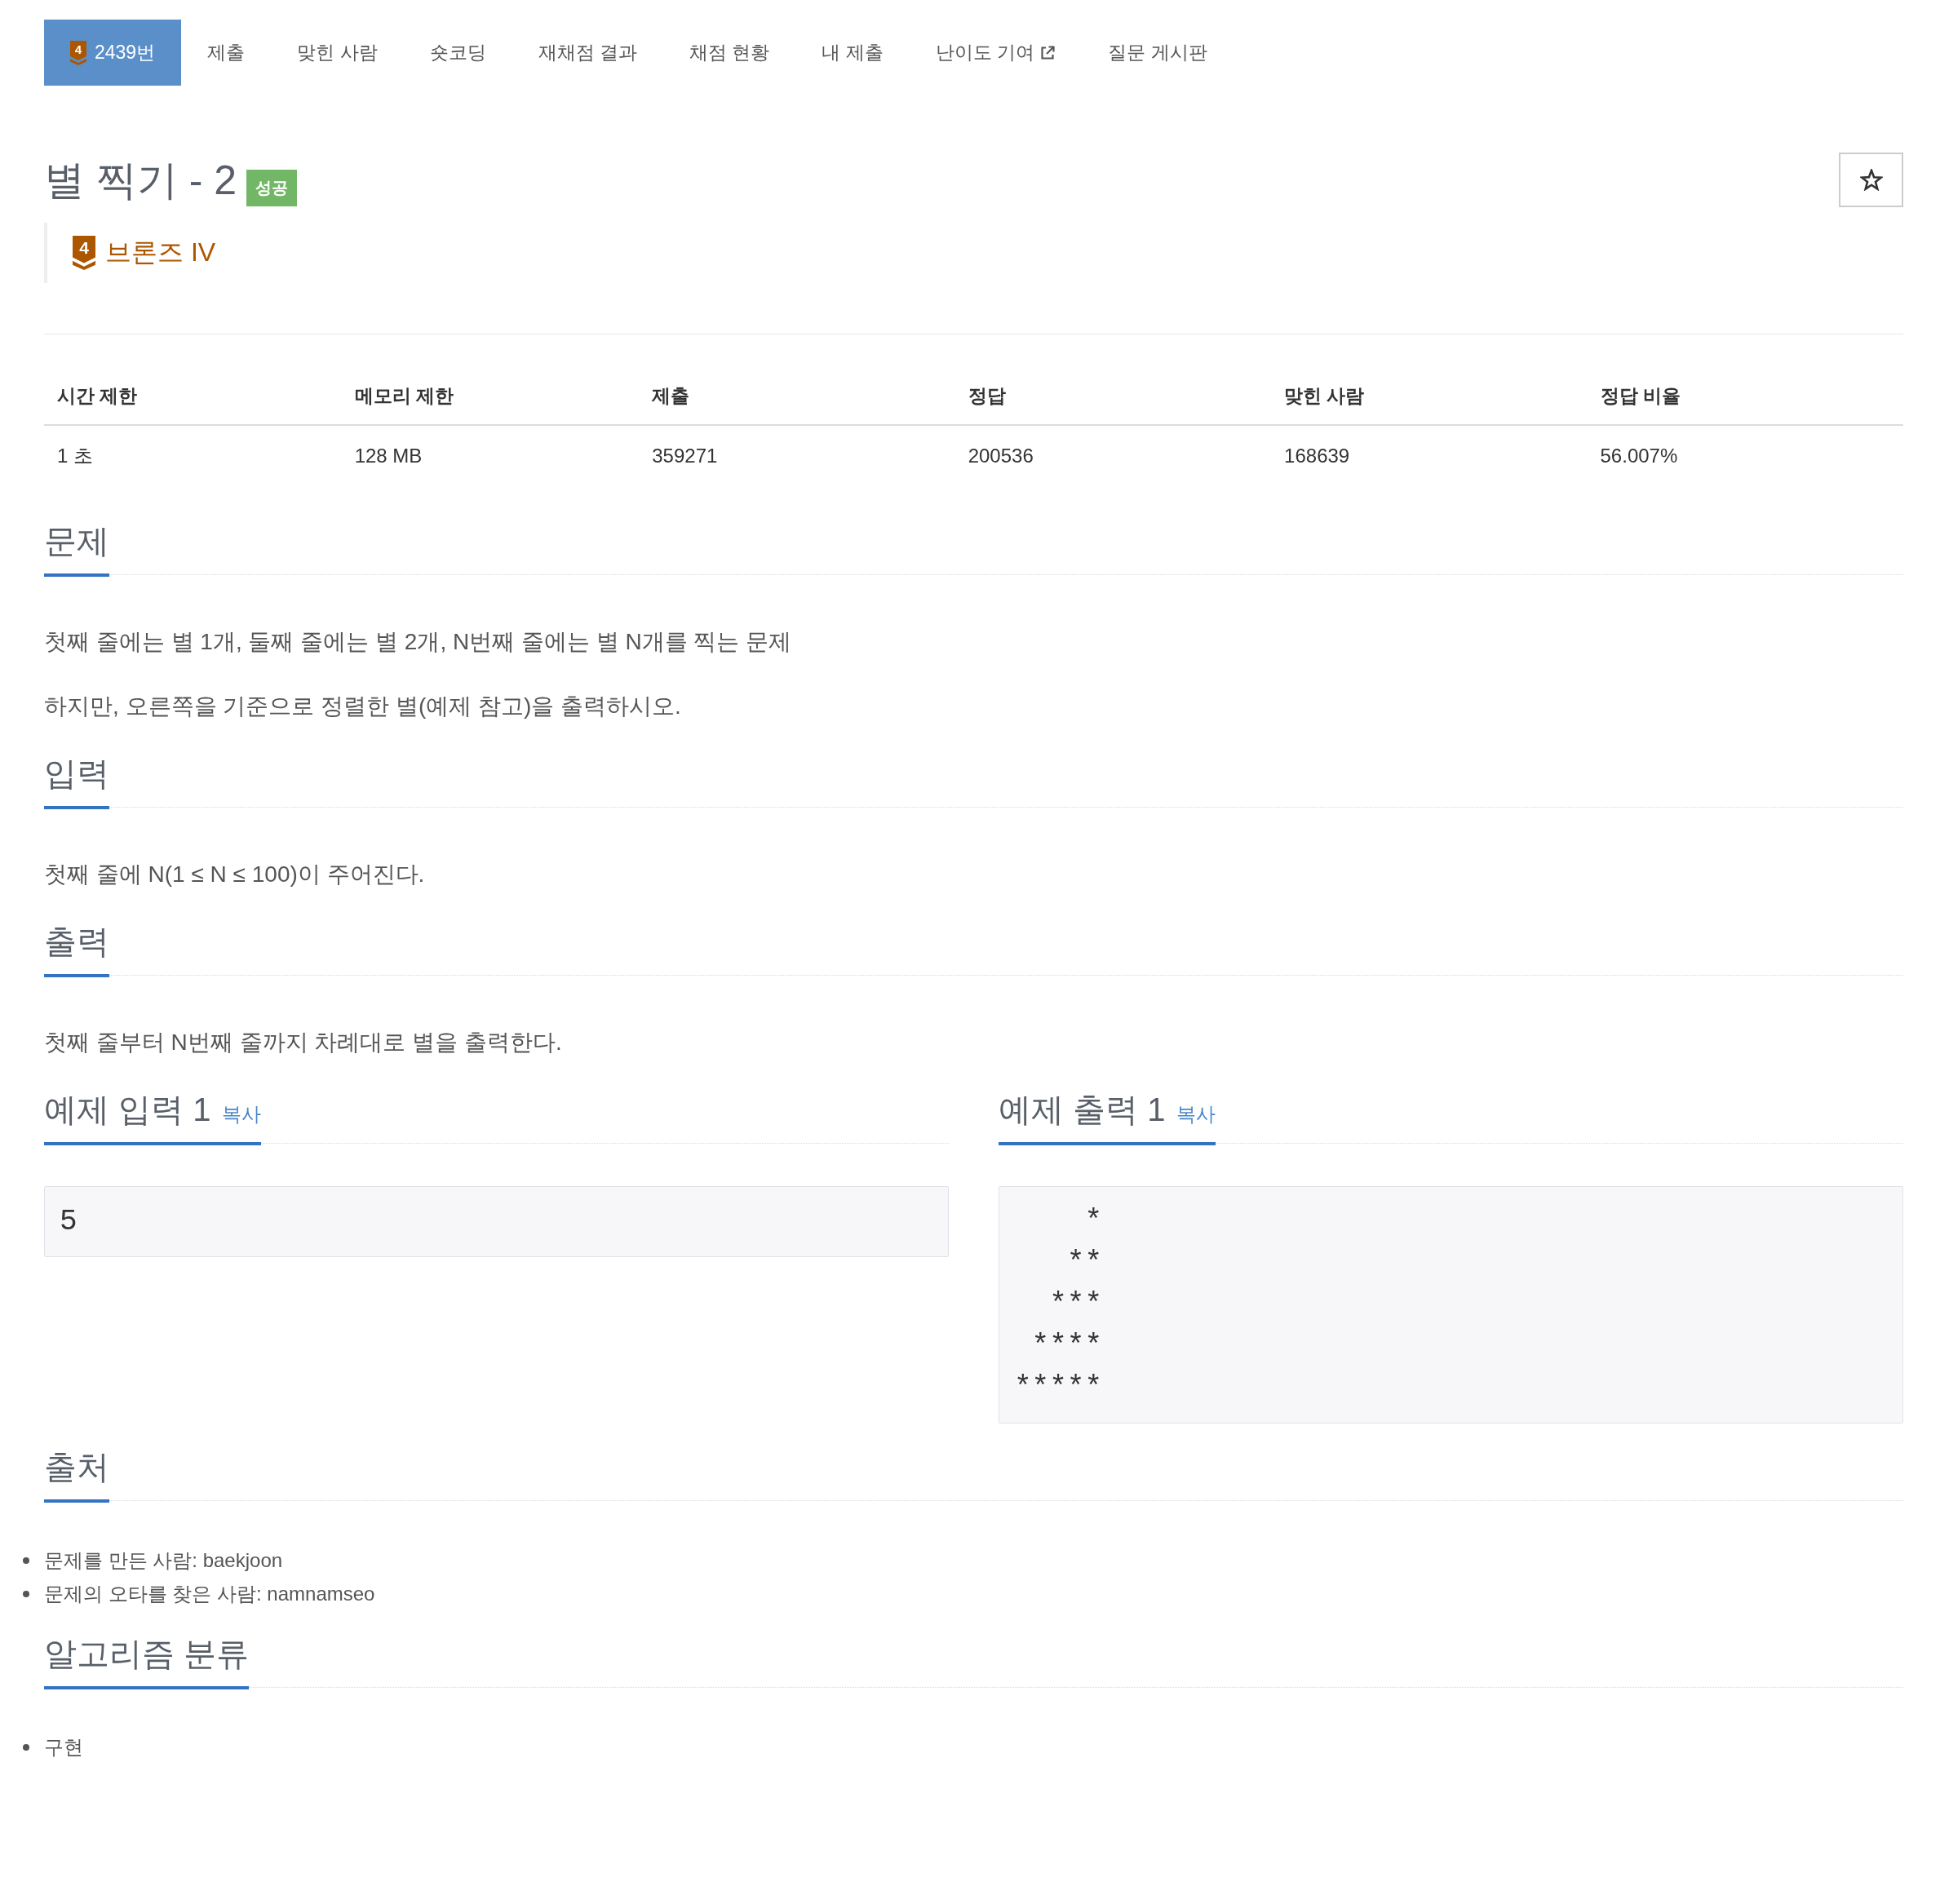 This screenshot has height=1904, width=1940. Describe the element at coordinates (685, 456) in the screenshot. I see `table-cell: 359271` at that location.